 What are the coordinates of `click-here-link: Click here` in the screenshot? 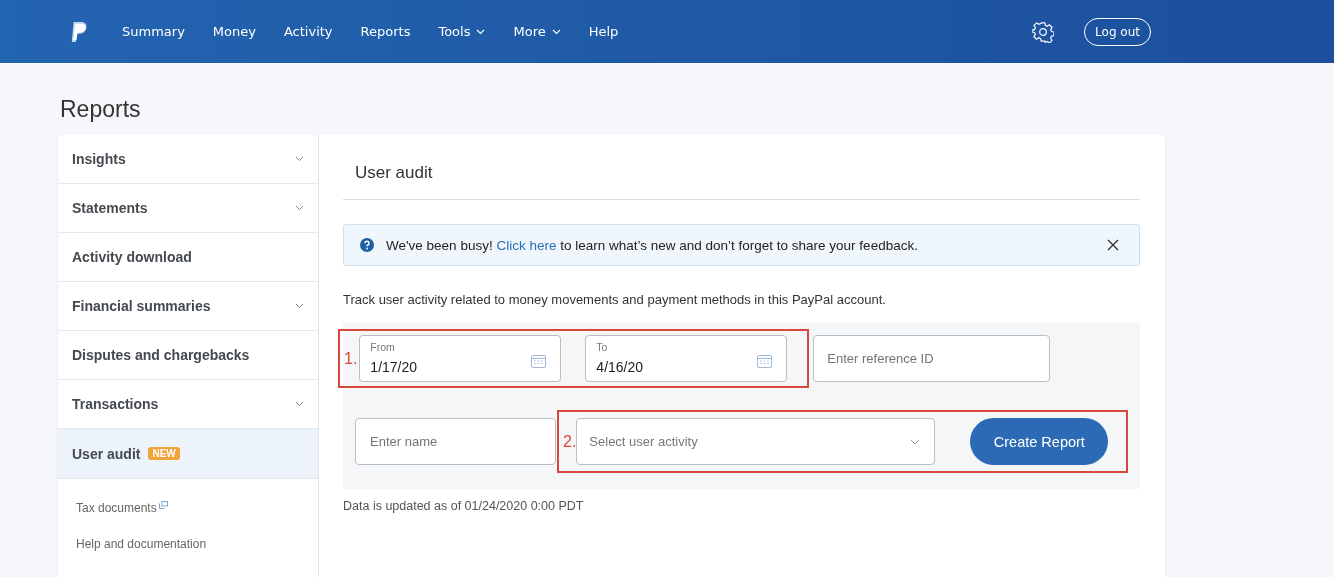 It's located at (526, 245).